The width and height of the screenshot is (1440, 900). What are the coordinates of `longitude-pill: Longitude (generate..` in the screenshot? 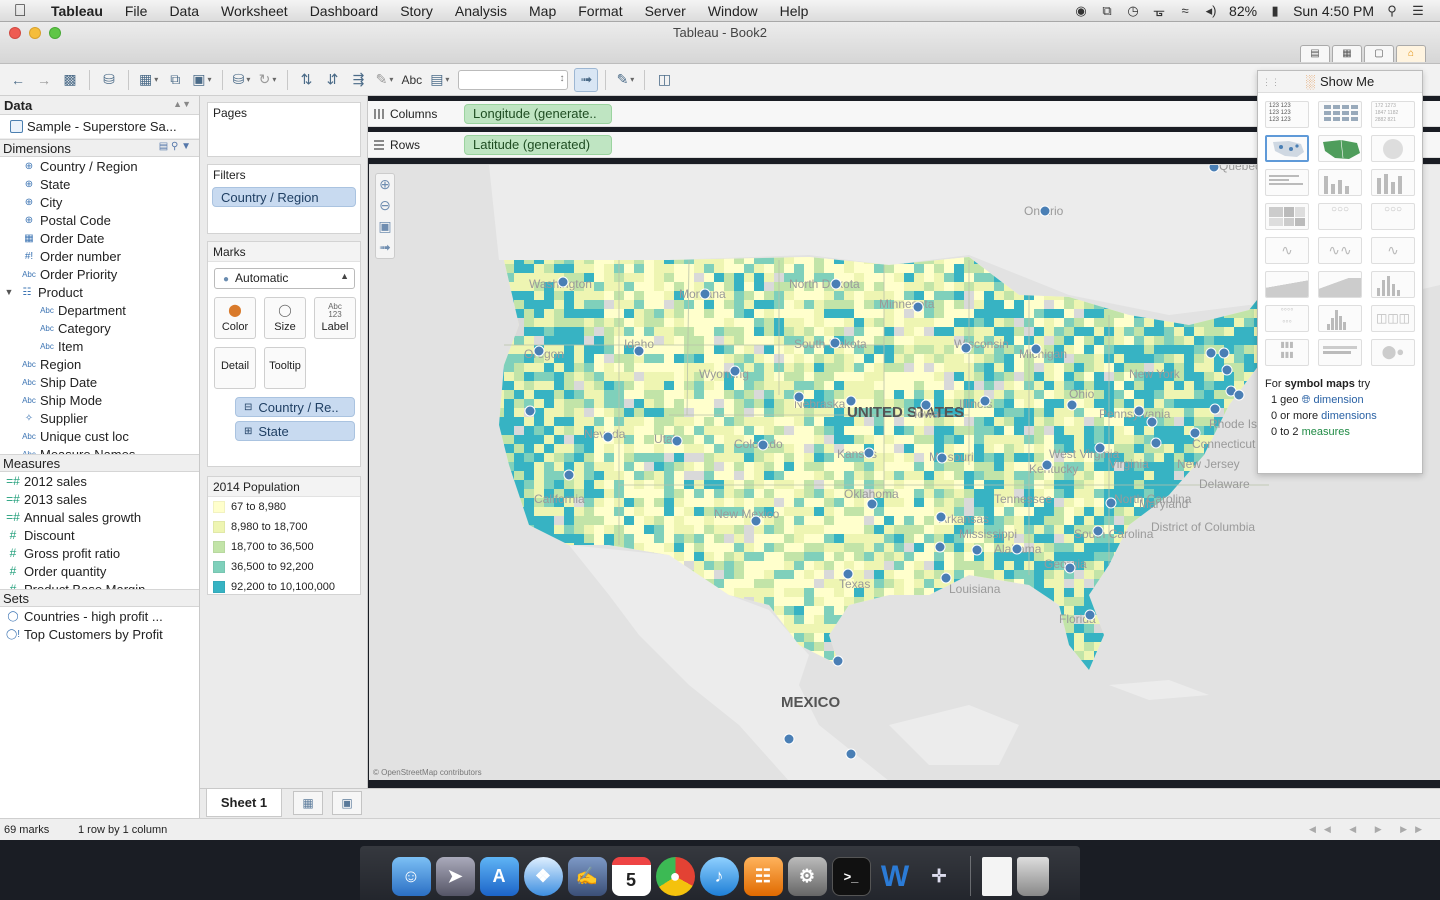 It's located at (538, 113).